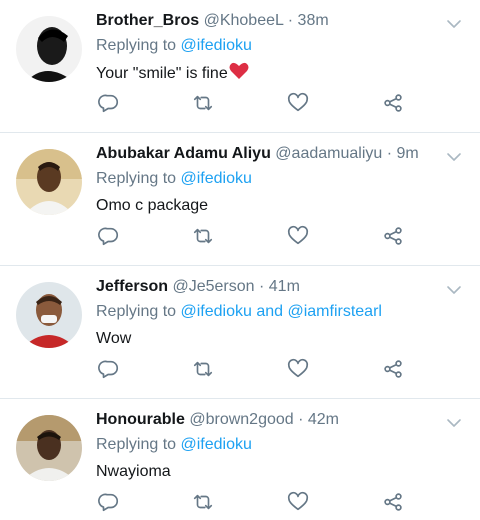 This screenshot has height=520, width=480. Describe the element at coordinates (140, 419) in the screenshot. I see `display-name: Honourable` at that location.